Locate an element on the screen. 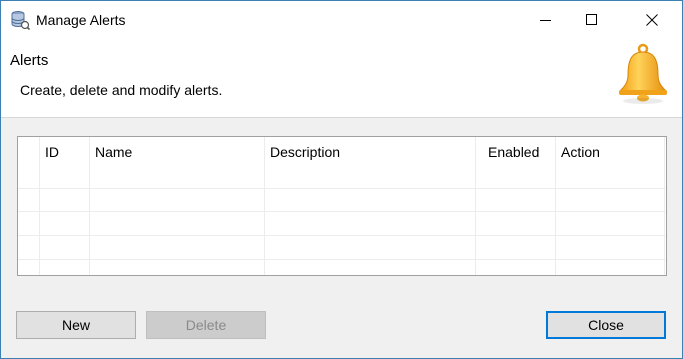 Image resolution: width=683 pixels, height=359 pixels. bell-icon is located at coordinates (643, 73).